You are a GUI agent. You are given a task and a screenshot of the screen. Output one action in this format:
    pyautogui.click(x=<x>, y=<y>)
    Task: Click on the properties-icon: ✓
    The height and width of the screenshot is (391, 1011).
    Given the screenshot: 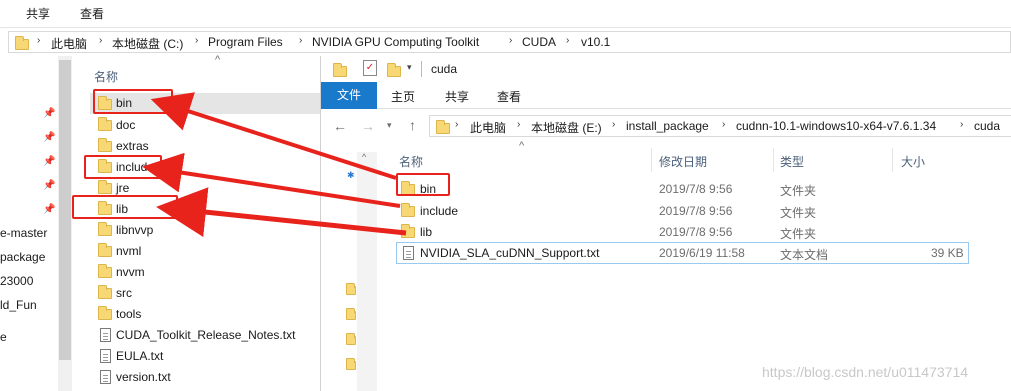 What is the action you would take?
    pyautogui.click(x=370, y=68)
    